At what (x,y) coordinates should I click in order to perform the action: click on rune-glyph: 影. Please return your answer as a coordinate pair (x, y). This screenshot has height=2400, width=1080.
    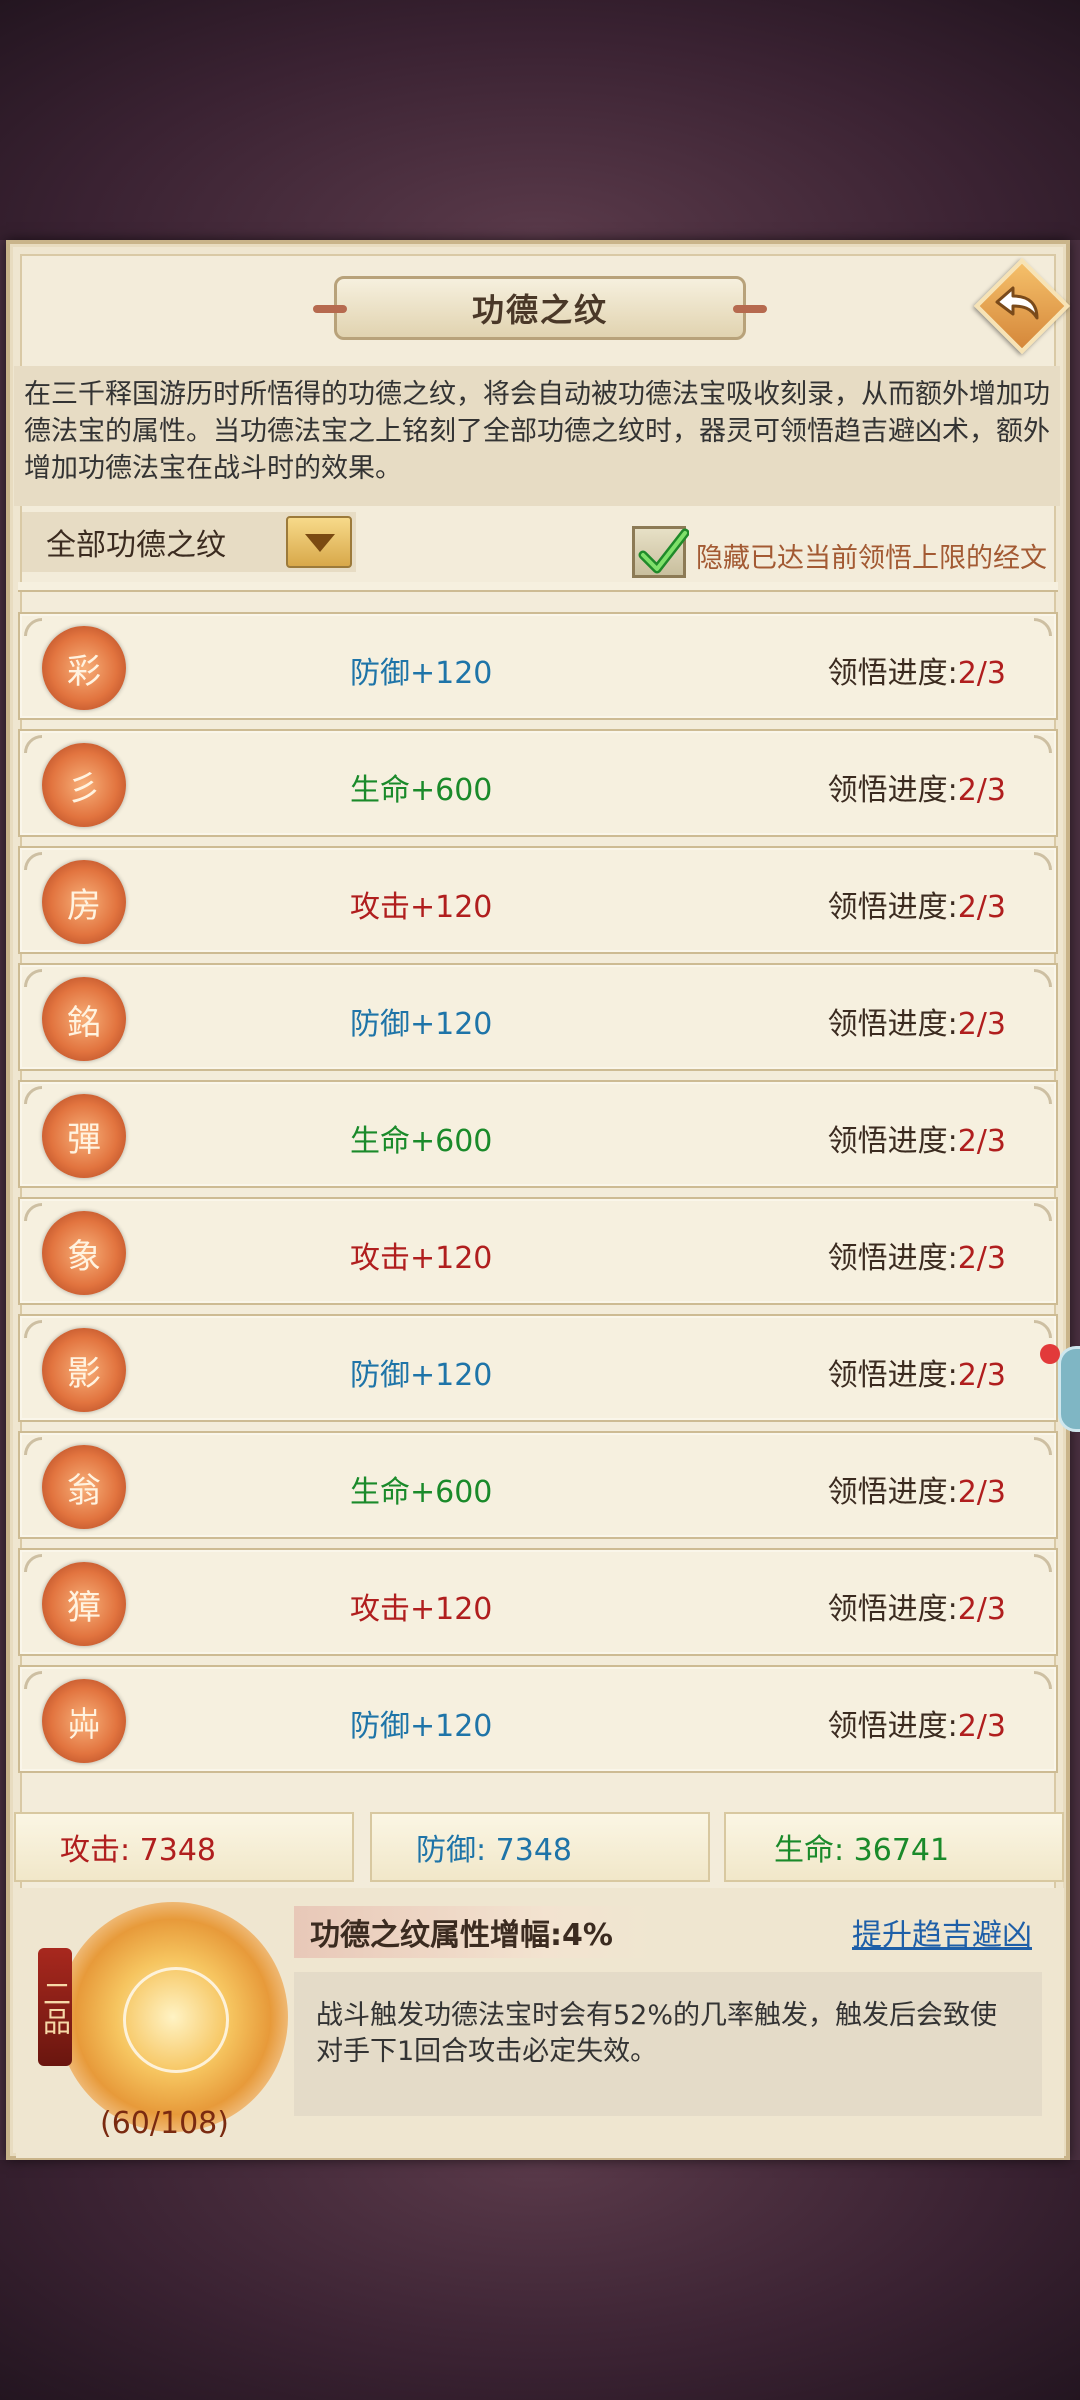
    Looking at the image, I should click on (84, 1373).